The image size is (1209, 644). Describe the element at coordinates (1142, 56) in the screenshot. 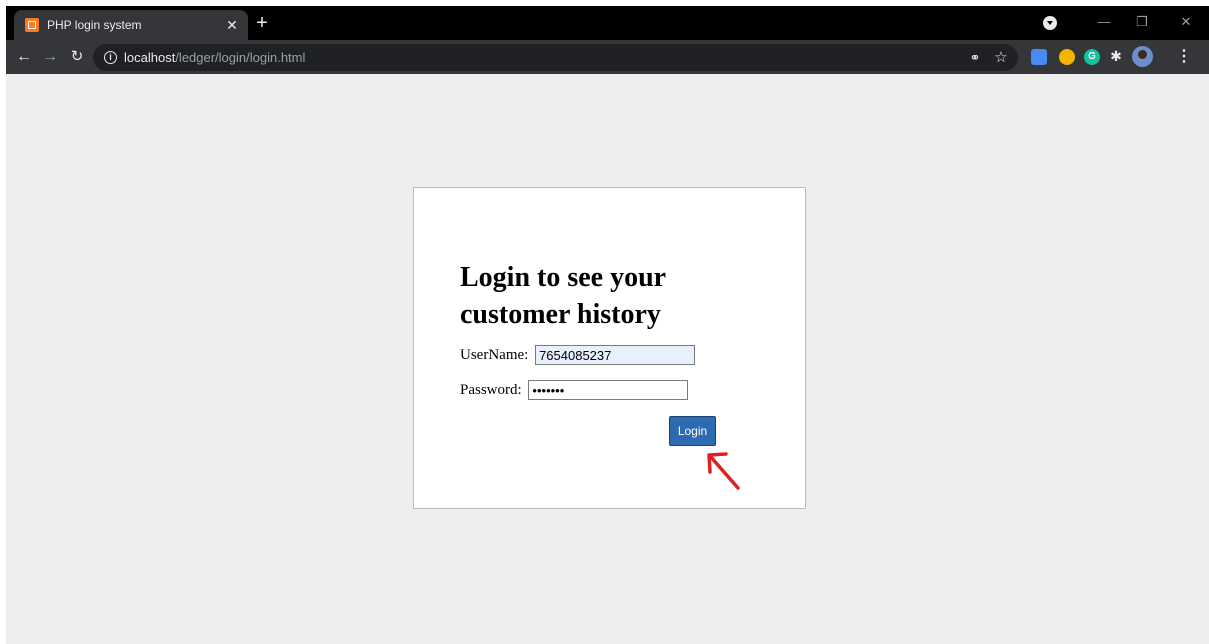

I see `avatar` at that location.